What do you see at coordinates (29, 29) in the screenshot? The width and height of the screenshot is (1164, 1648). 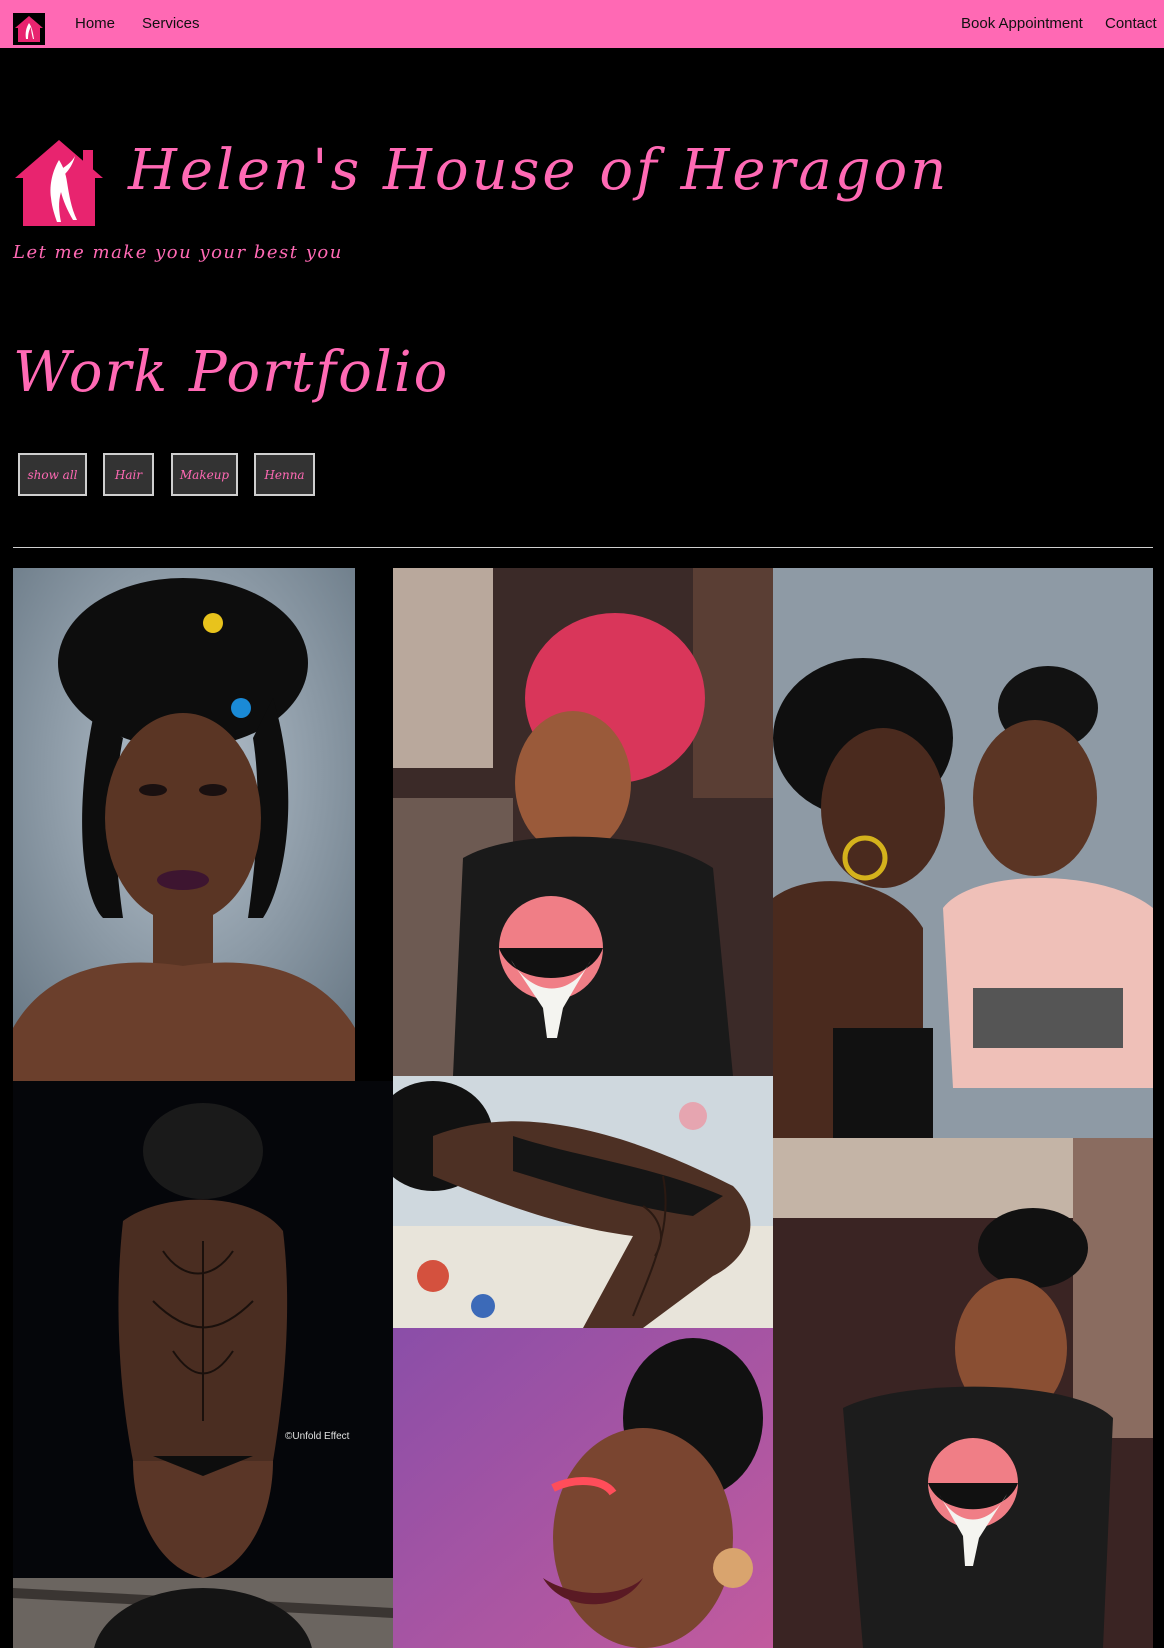 I see `nav-logo-icon` at bounding box center [29, 29].